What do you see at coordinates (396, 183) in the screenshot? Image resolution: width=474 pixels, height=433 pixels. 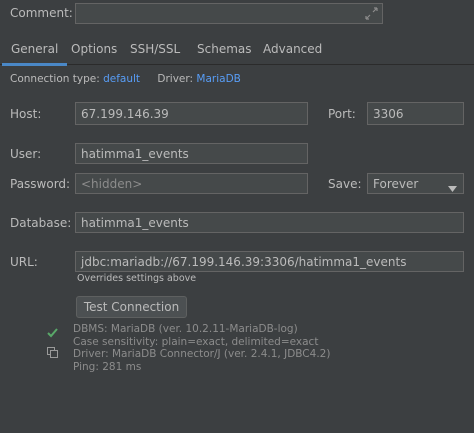 I see `save-value: Forever` at bounding box center [396, 183].